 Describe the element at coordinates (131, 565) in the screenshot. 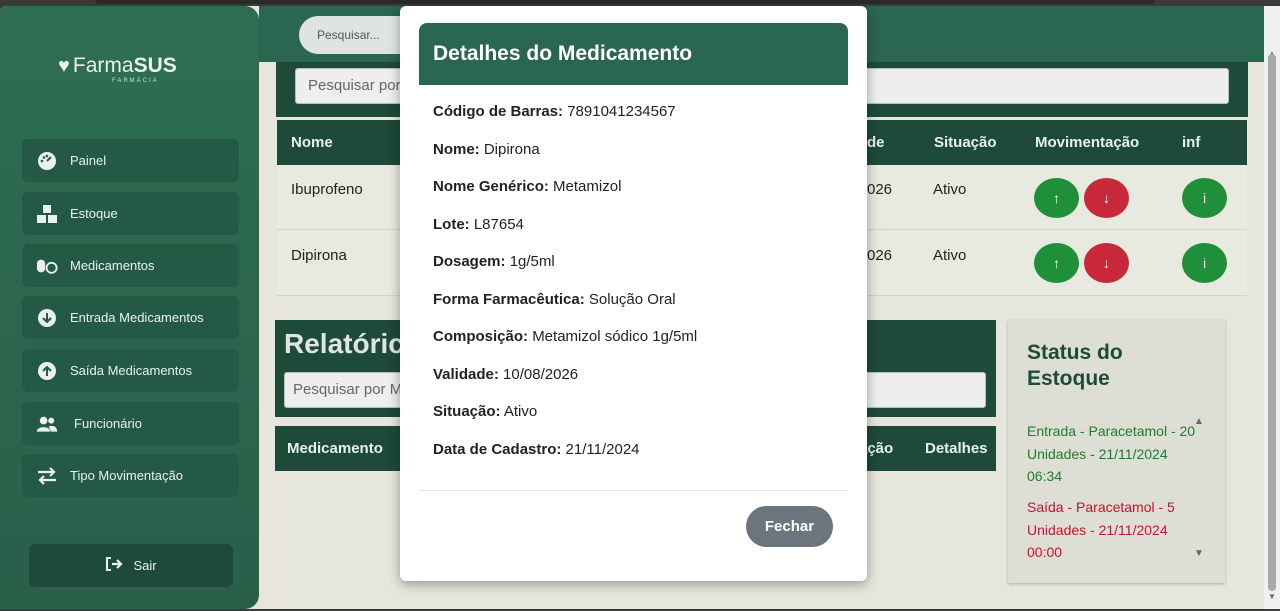

I see `logout-button: Sair` at that location.